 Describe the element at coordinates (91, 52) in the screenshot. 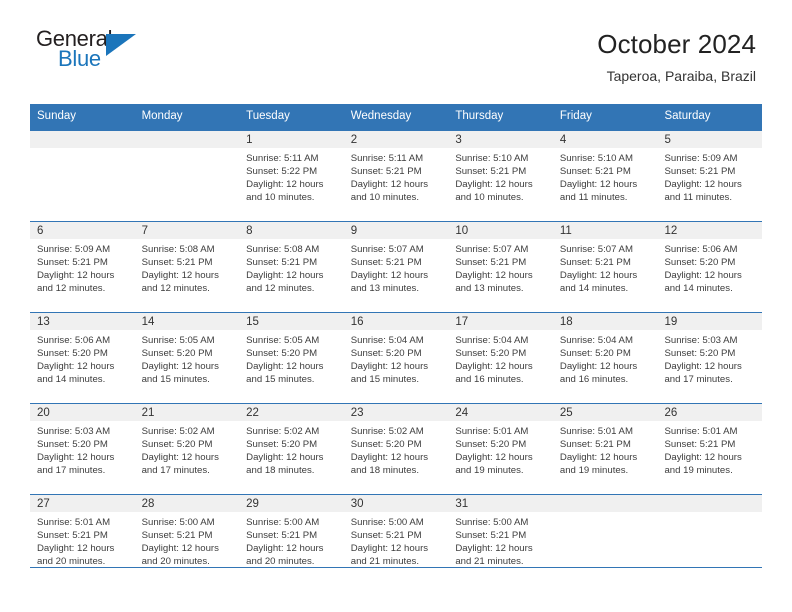

I see `general-blue-logo: General Blue` at that location.